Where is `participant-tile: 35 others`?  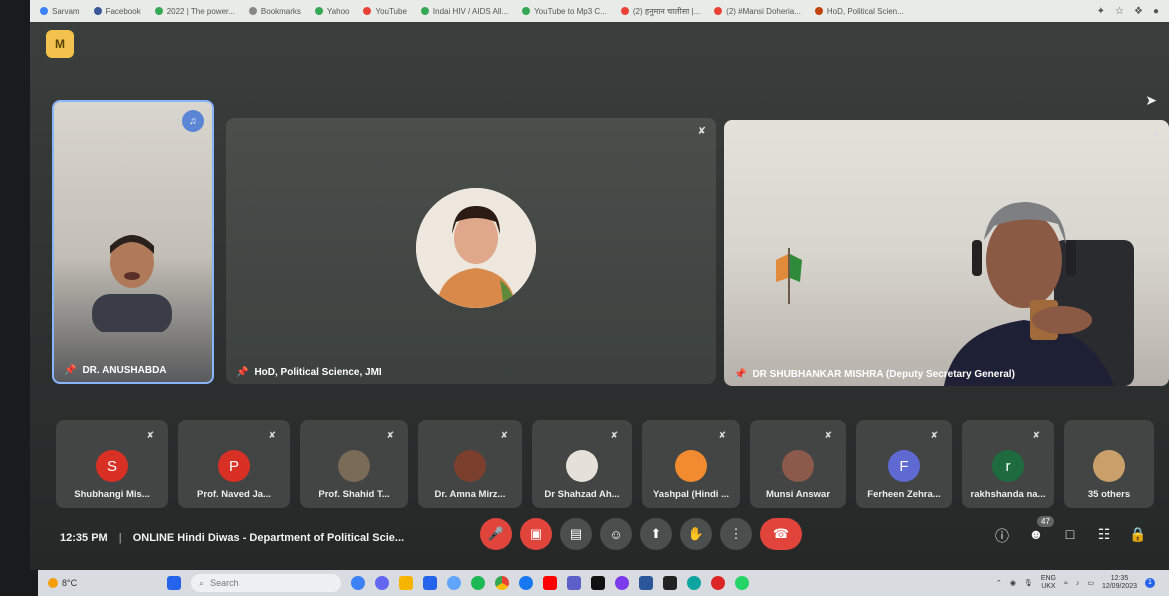
participant-tile: 35 others is located at coordinates (1109, 464).